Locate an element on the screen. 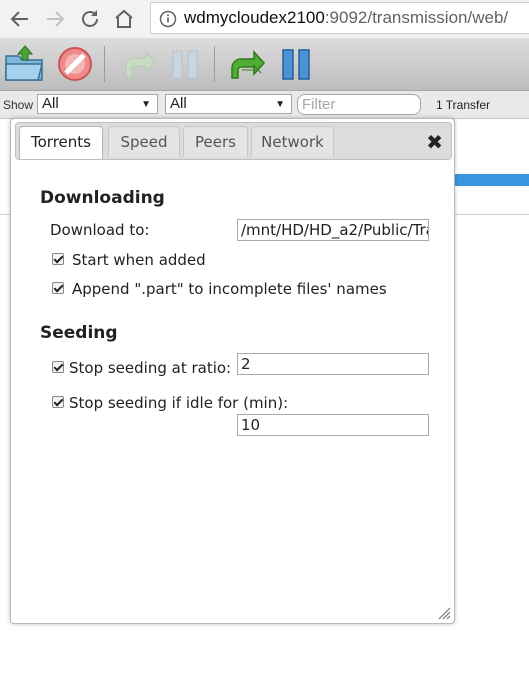 The image size is (529, 681). tracker-filter-value: All is located at coordinates (178, 103).